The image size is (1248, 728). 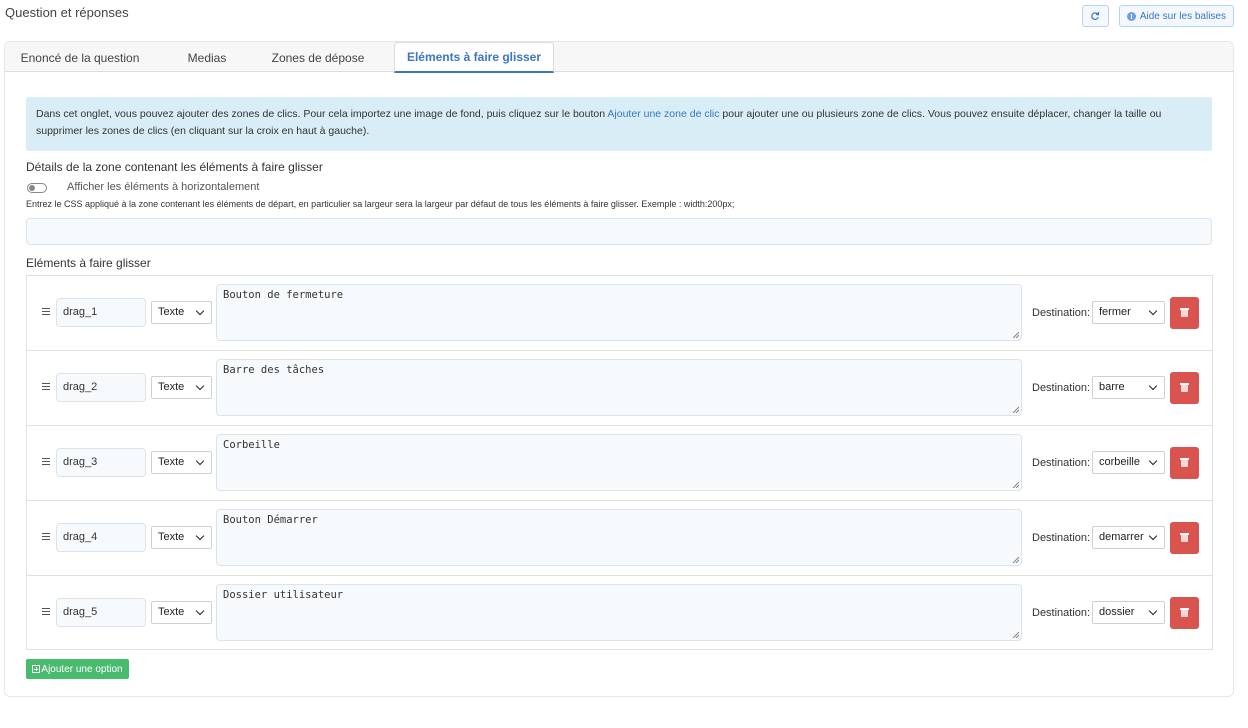 I want to click on drag-text-area: Barre des tâches, so click(x=619, y=387).